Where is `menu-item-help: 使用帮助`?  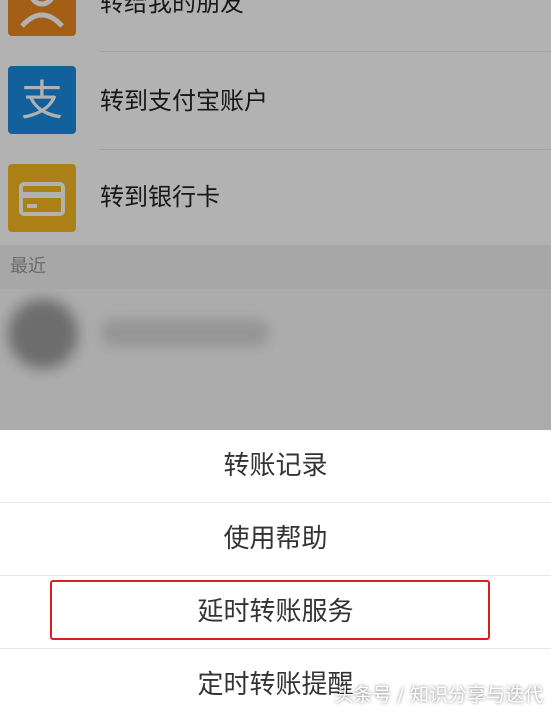
menu-item-help: 使用帮助 is located at coordinates (275, 539).